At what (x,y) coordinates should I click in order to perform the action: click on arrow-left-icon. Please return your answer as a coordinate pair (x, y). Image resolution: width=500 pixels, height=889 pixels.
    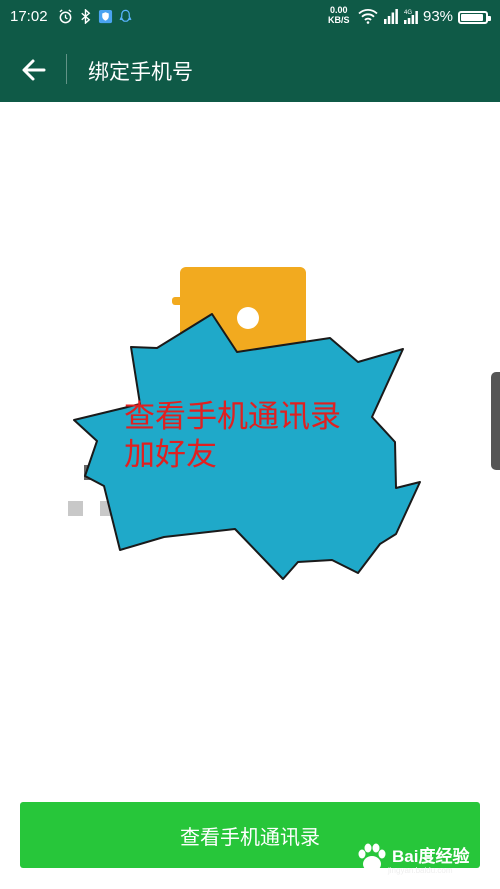
    Looking at the image, I should click on (34, 70).